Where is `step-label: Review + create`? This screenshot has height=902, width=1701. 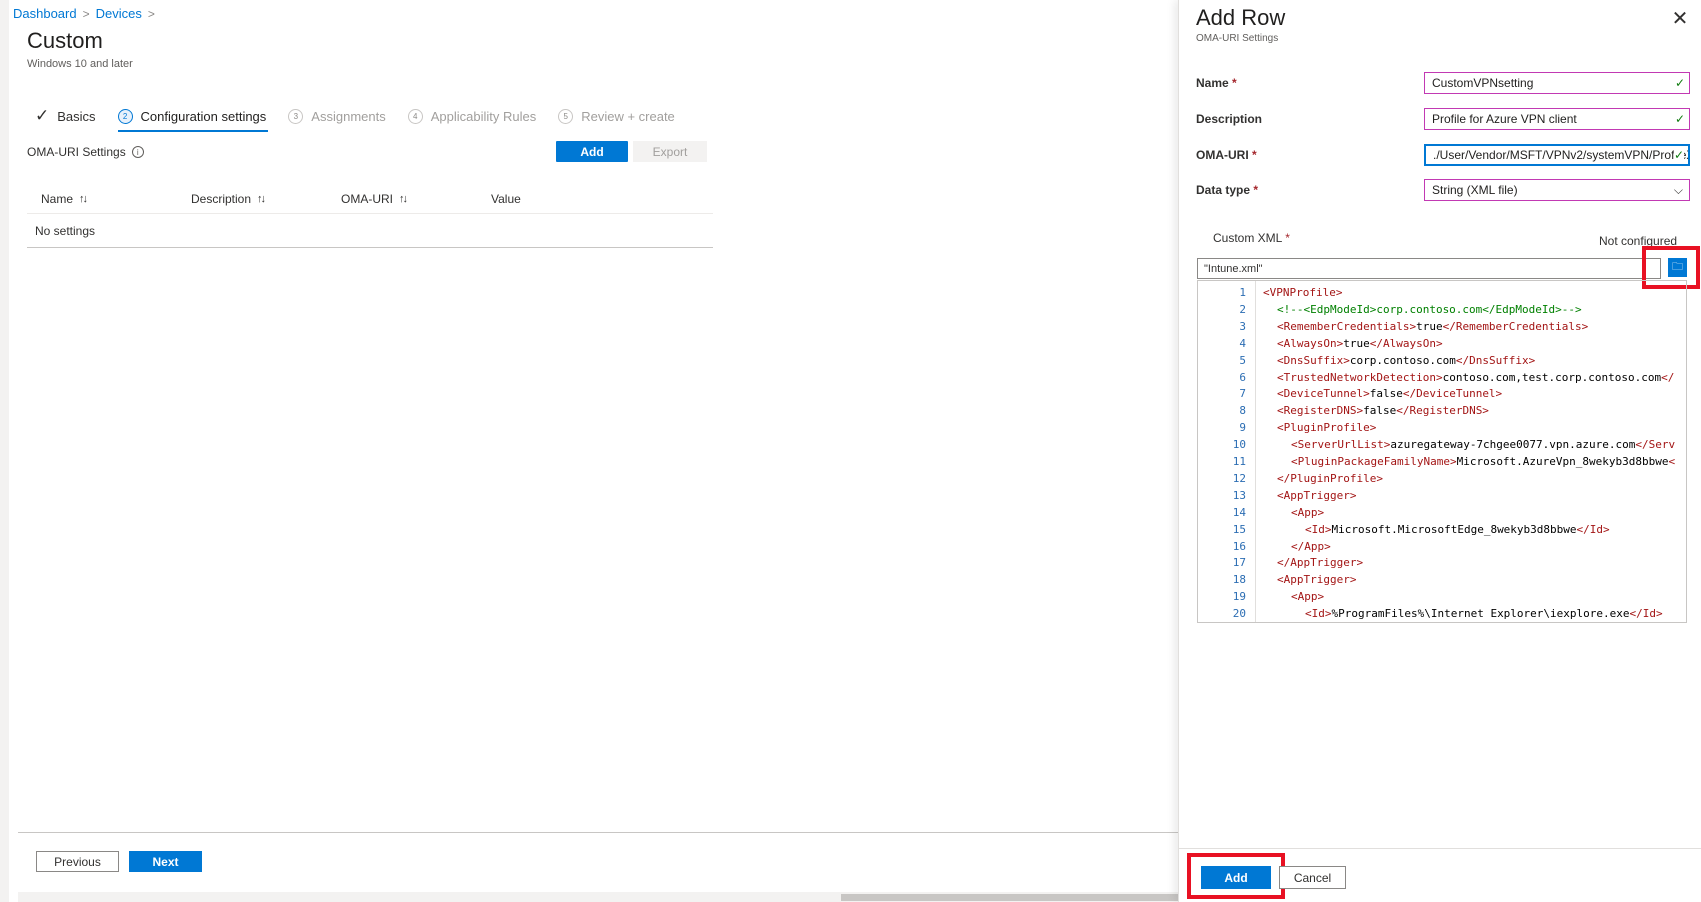
step-label: Review + create is located at coordinates (628, 116).